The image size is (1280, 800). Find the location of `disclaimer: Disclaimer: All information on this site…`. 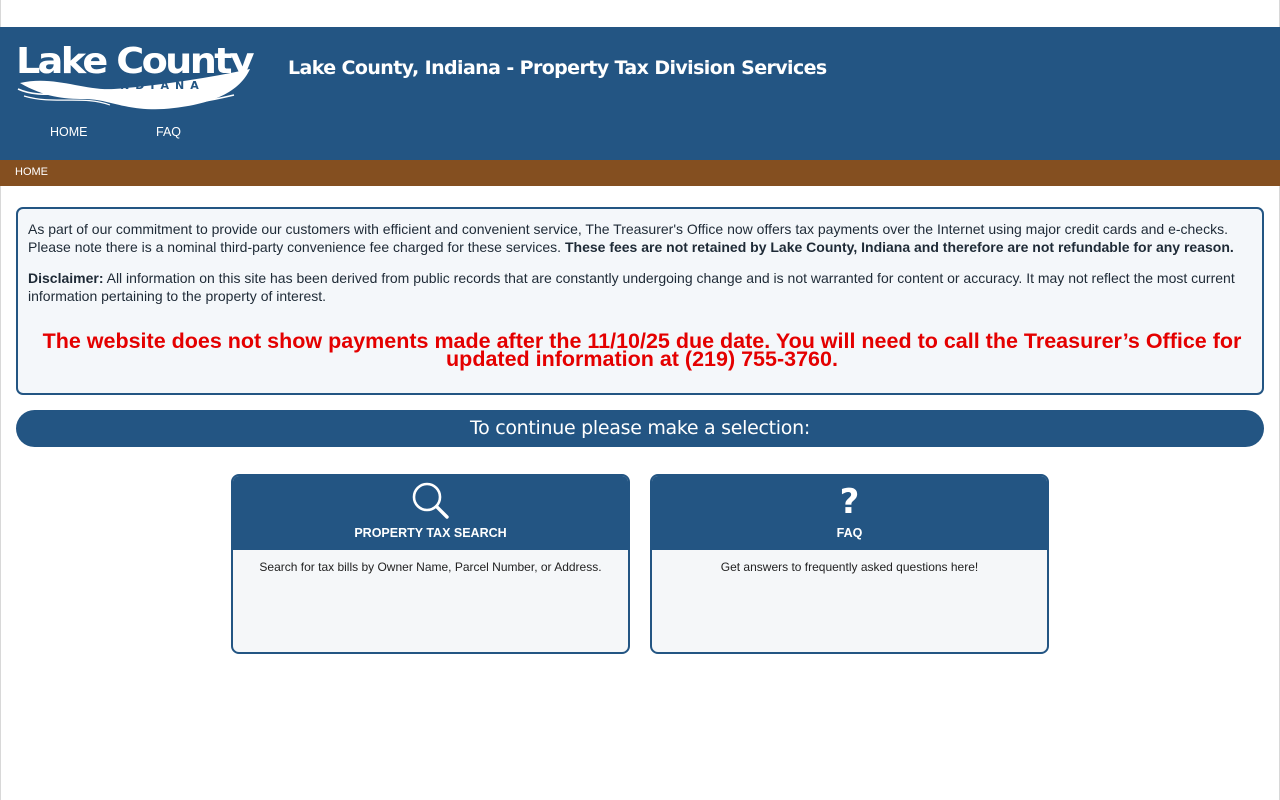

disclaimer: Disclaimer: All information on this site… is located at coordinates (640, 287).